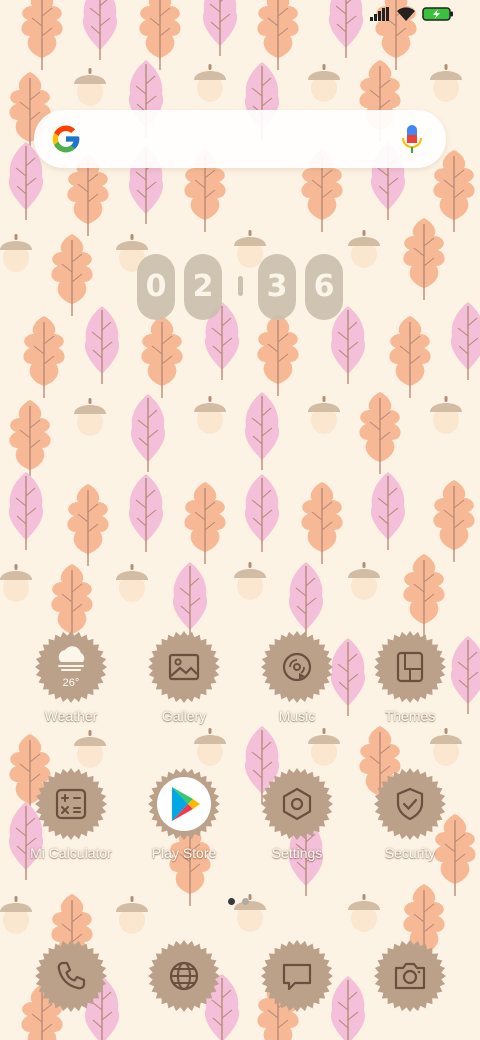  What do you see at coordinates (240, 139) in the screenshot?
I see `google-search-bar` at bounding box center [240, 139].